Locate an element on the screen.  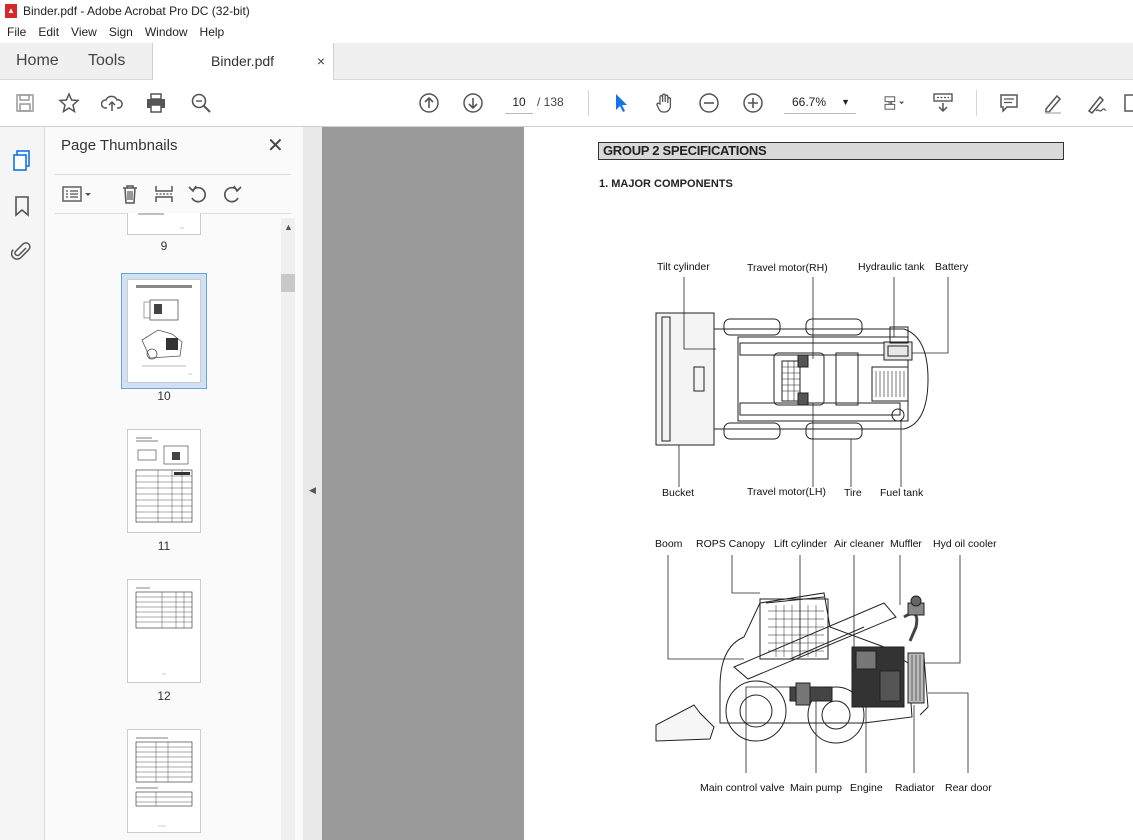
thumbnail-tools is located at coordinates (173, 194).